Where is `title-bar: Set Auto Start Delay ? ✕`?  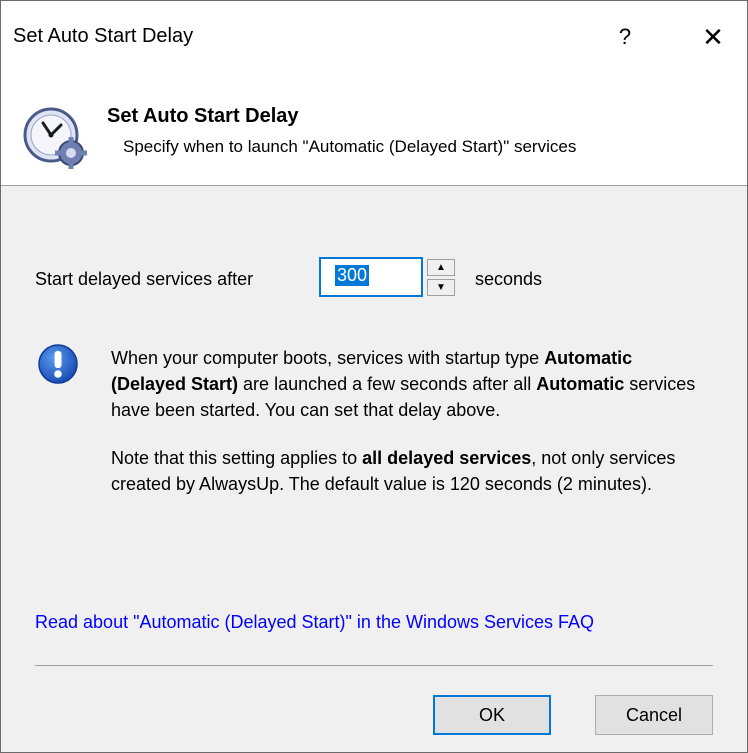 title-bar: Set Auto Start Delay ? ✕ is located at coordinates (374, 36).